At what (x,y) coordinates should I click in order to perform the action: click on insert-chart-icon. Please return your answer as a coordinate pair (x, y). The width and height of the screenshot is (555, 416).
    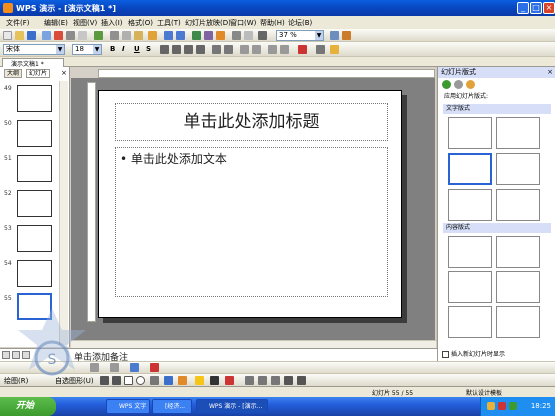
    Looking at the image, I should click on (196, 35).